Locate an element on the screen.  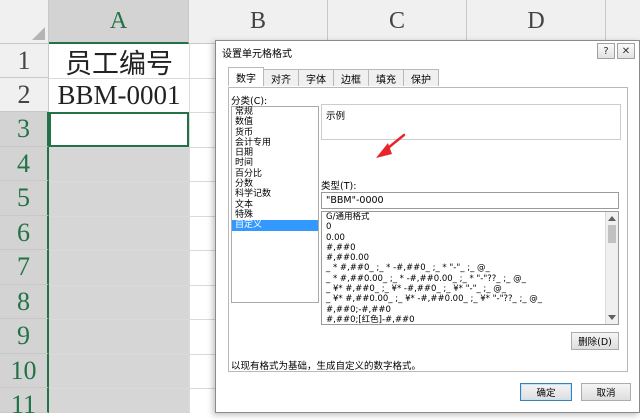
tab-number: 数字 is located at coordinates (246, 76).